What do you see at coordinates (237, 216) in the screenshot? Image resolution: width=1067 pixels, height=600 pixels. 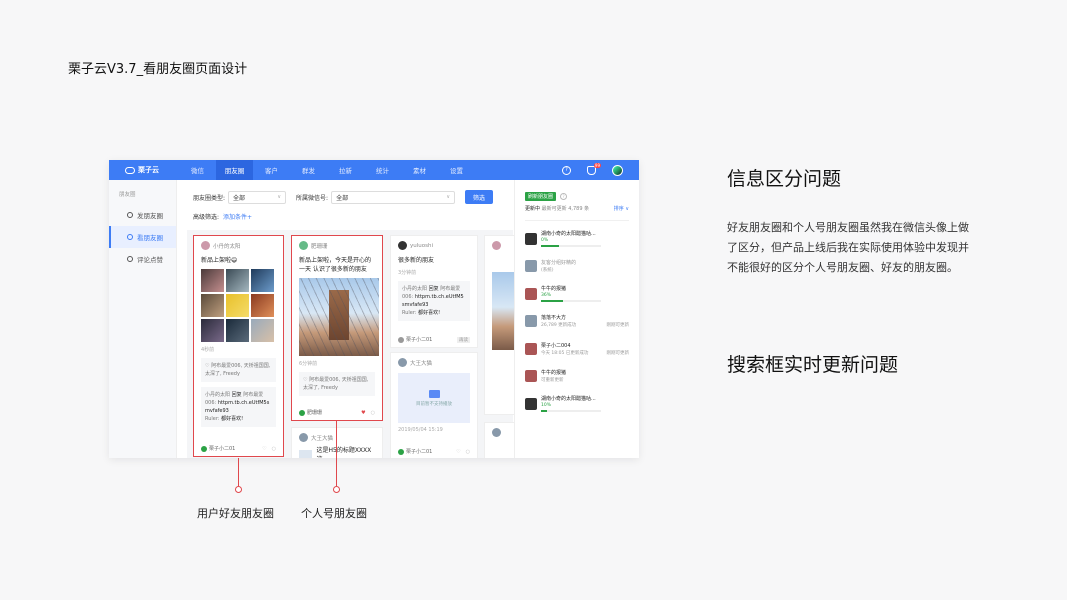 I see `add-condition-link: 添加条件+` at bounding box center [237, 216].